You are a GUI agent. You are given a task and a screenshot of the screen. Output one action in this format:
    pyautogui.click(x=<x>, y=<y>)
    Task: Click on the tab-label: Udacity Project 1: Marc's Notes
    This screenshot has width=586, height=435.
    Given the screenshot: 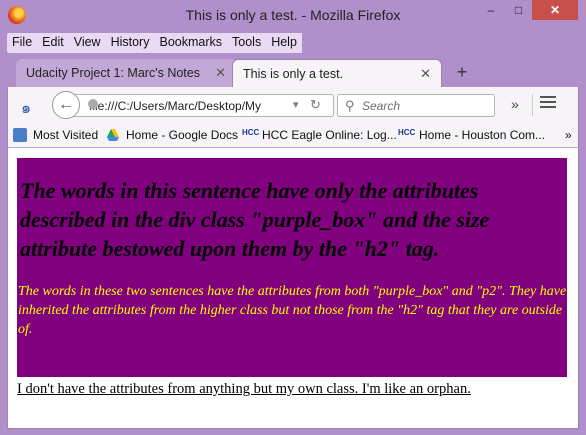 What is the action you would take?
    pyautogui.click(x=113, y=73)
    